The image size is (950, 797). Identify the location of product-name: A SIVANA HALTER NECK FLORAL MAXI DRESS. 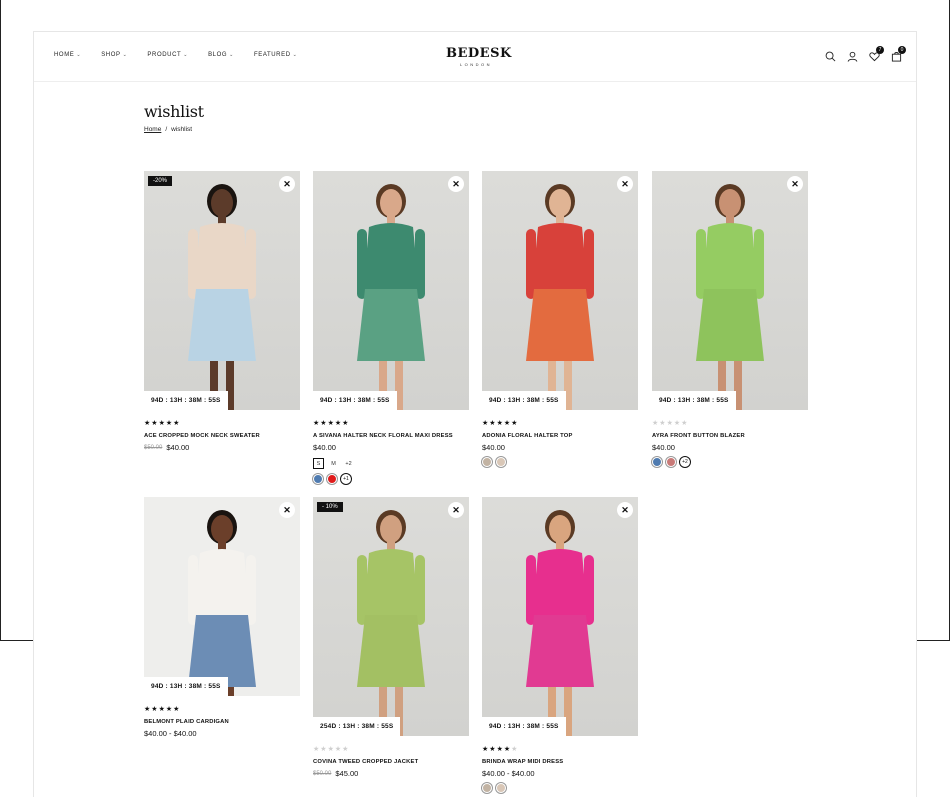
(391, 436).